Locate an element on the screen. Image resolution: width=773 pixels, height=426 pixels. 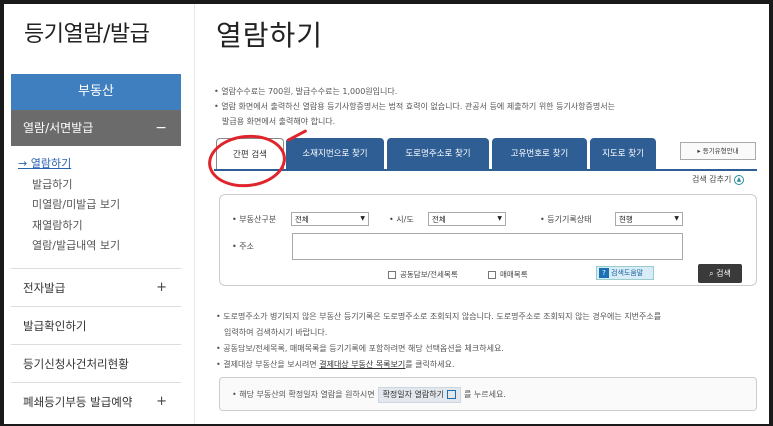
sidebar-menu-view-issue: 열람/서면발급 − is located at coordinates (96, 128).